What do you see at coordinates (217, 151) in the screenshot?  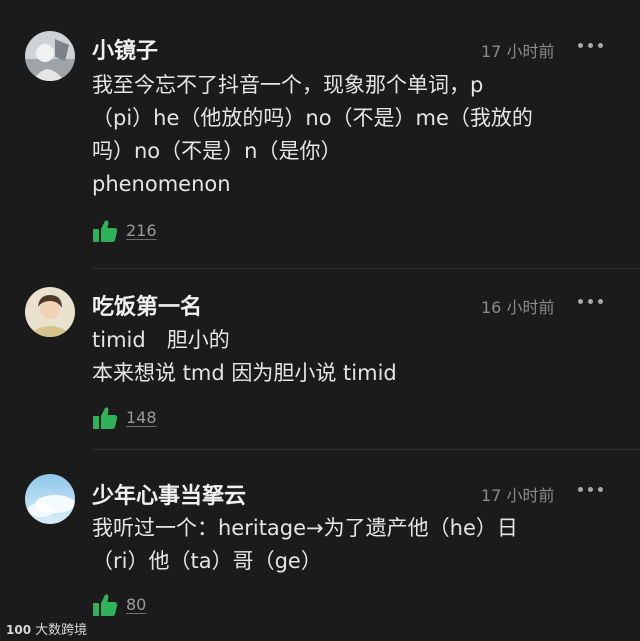 I see `comment-line: 吗）no（不是）n（是你）` at bounding box center [217, 151].